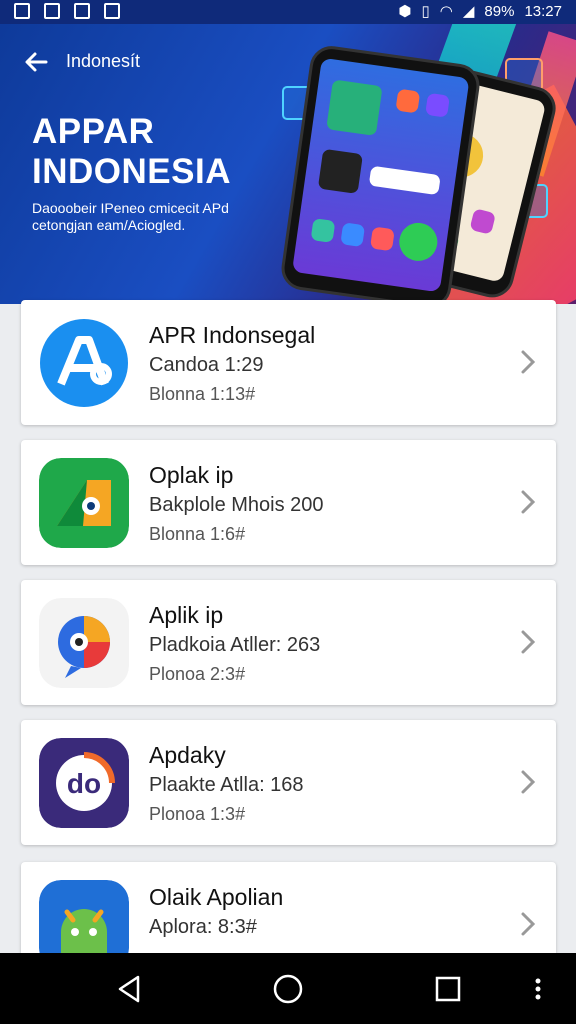 This screenshot has height=1024, width=576. I want to click on nav-home-icon, so click(288, 989).